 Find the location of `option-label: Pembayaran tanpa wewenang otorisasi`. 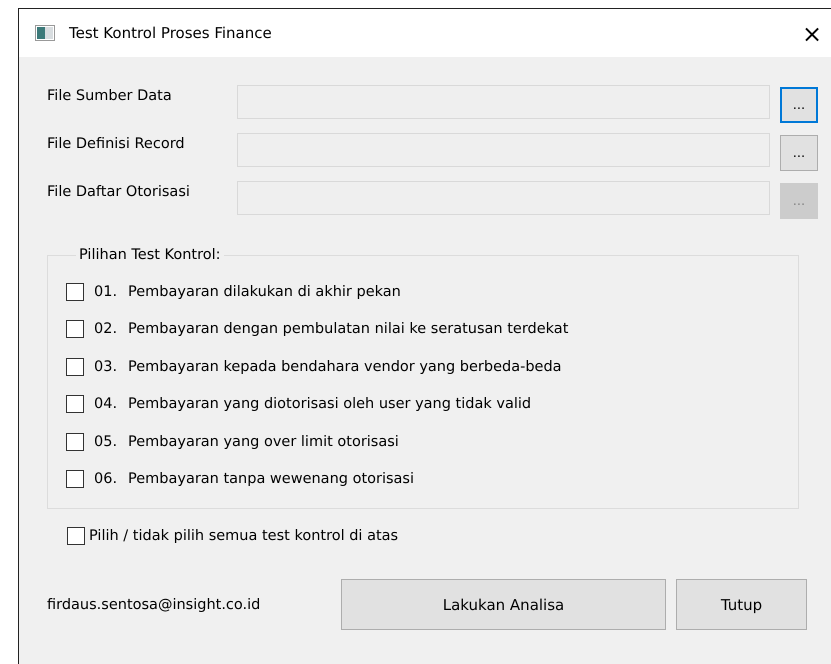

option-label: Pembayaran tanpa wewenang otorisasi is located at coordinates (271, 479).